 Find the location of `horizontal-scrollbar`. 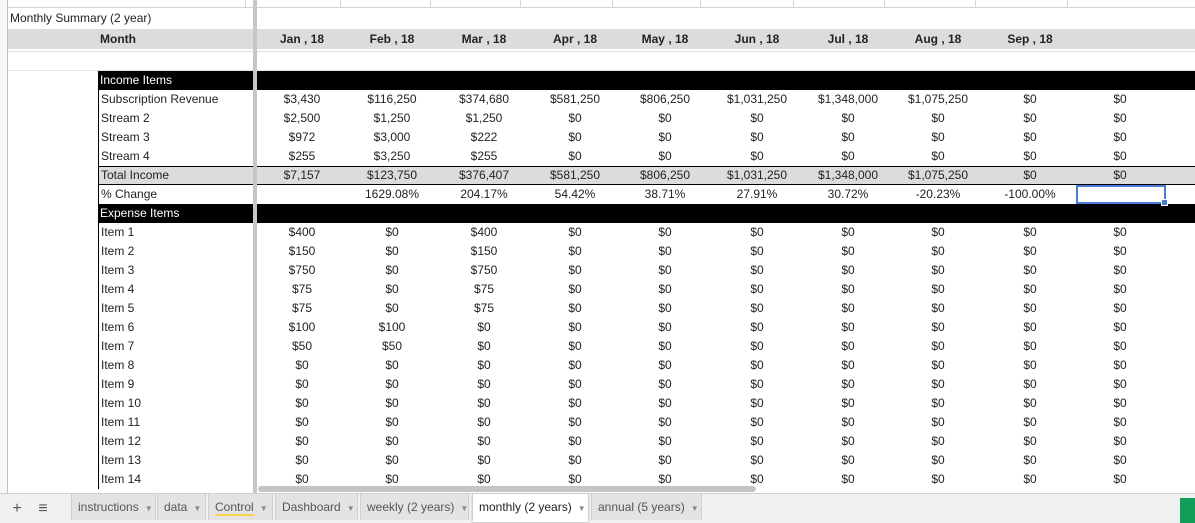

horizontal-scrollbar is located at coordinates (507, 489).